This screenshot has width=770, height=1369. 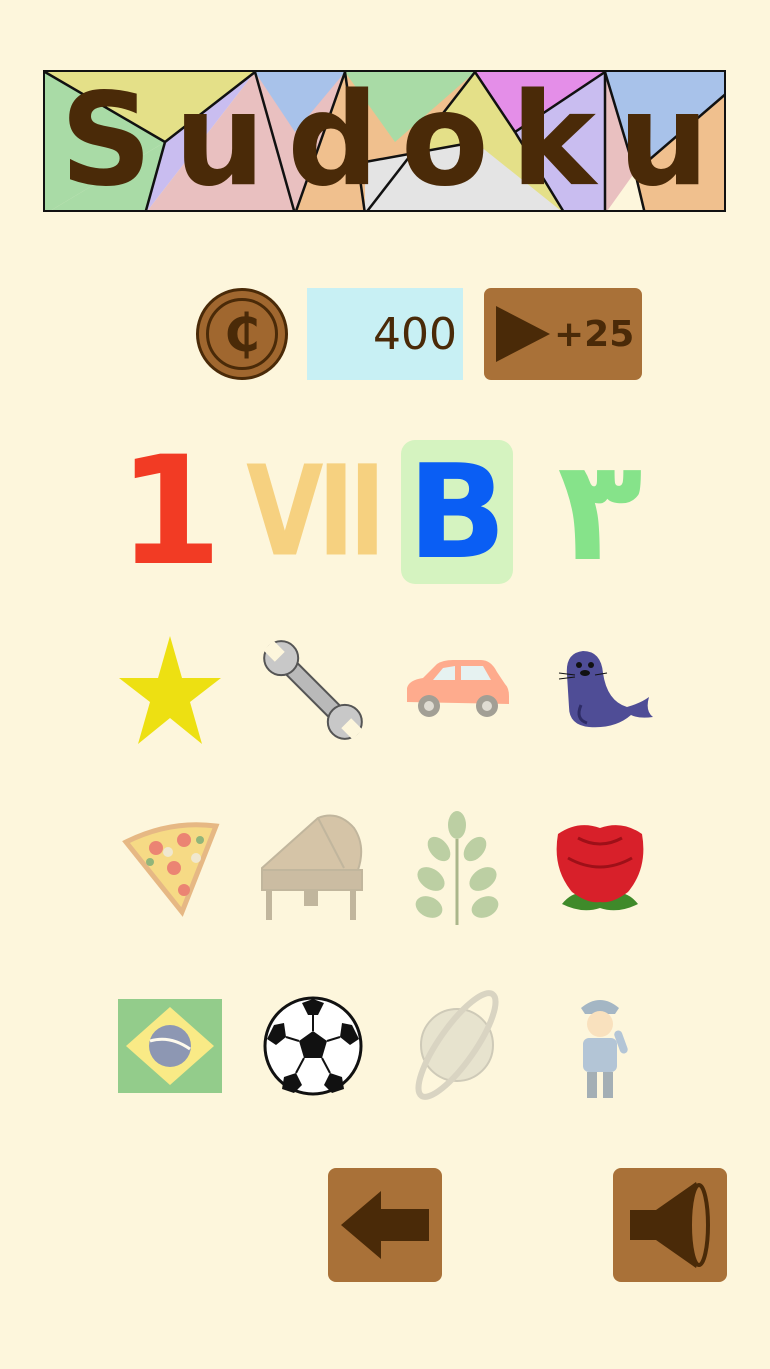 I want to click on theme-sports, so click(x=313, y=1046).